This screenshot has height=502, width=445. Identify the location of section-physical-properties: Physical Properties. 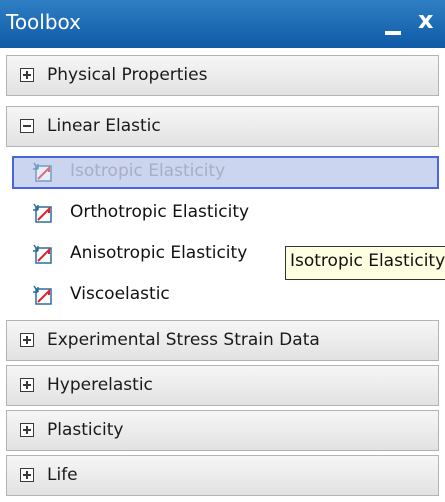
(222, 75).